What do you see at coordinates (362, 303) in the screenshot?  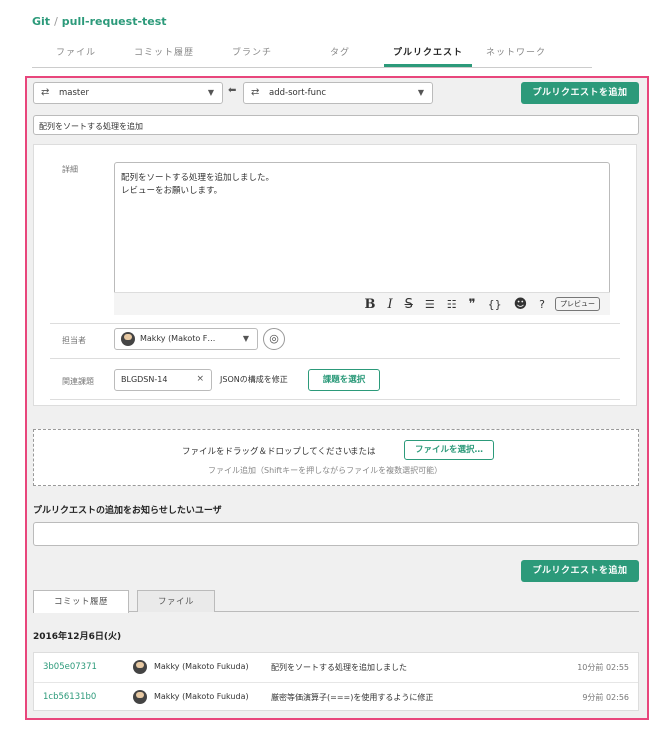 I see `editor-toolbar: B I S ☰ ☷ ❞ {} ☻ ? プレビュー` at bounding box center [362, 303].